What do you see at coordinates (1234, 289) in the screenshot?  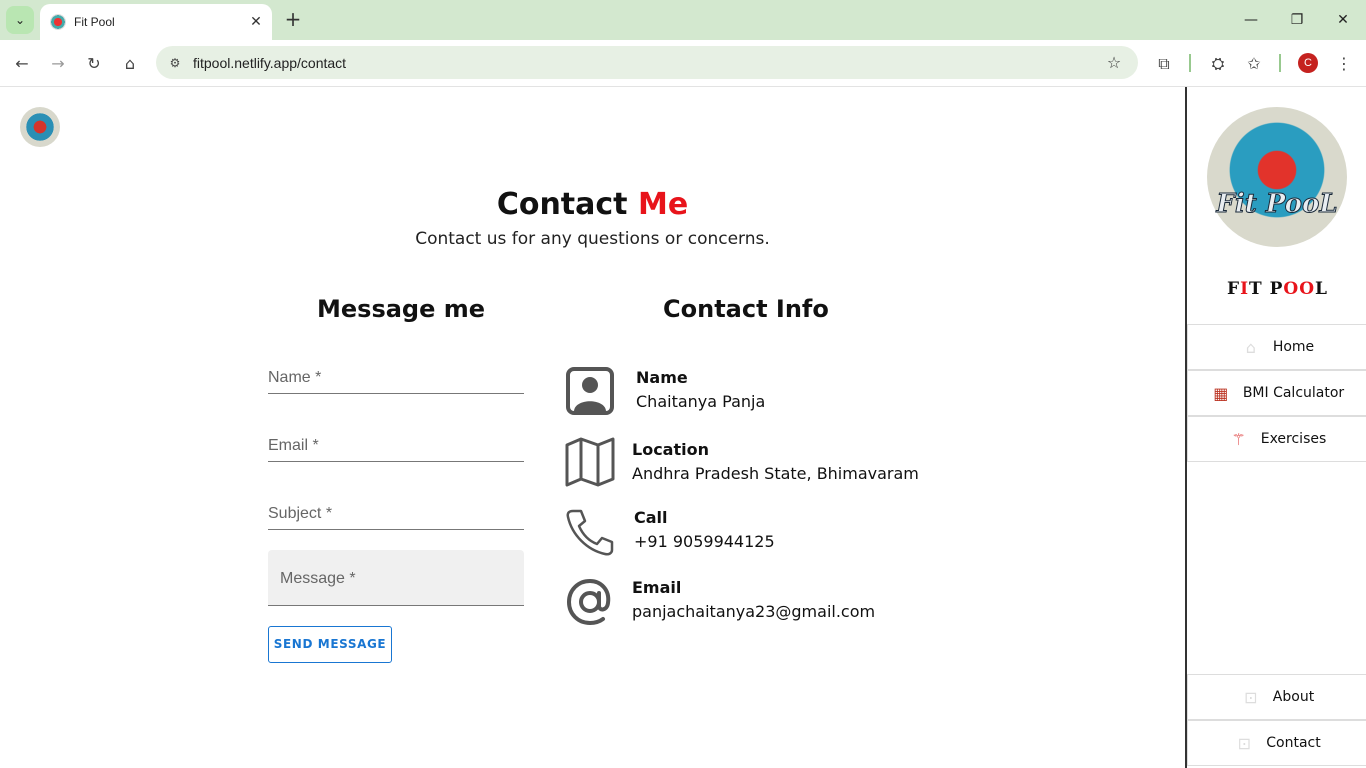 I see `brand-letter: F` at bounding box center [1234, 289].